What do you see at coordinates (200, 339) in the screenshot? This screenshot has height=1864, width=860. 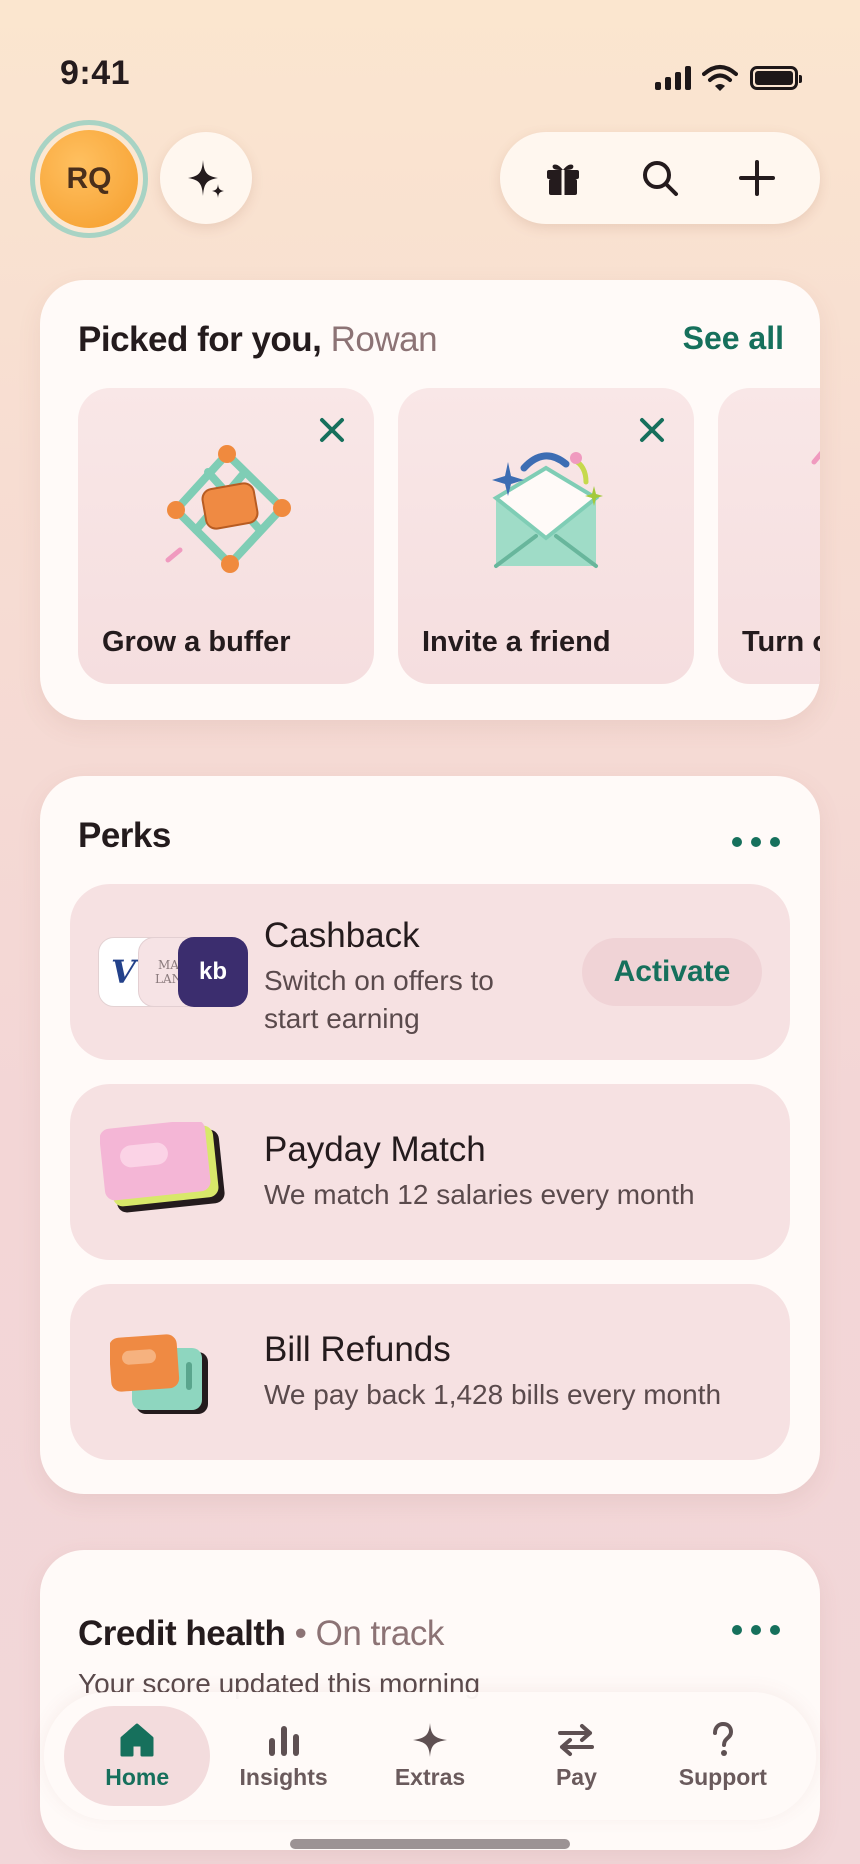 I see `picked-title-text: Picked for you,` at bounding box center [200, 339].